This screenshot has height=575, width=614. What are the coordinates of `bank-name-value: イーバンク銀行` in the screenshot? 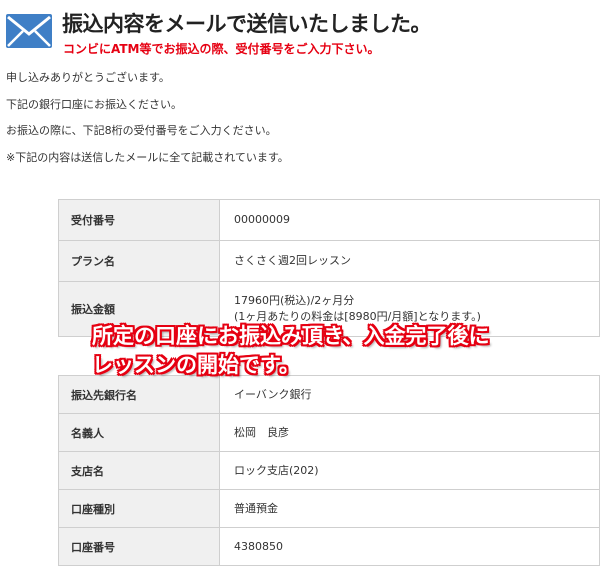 It's located at (409, 394).